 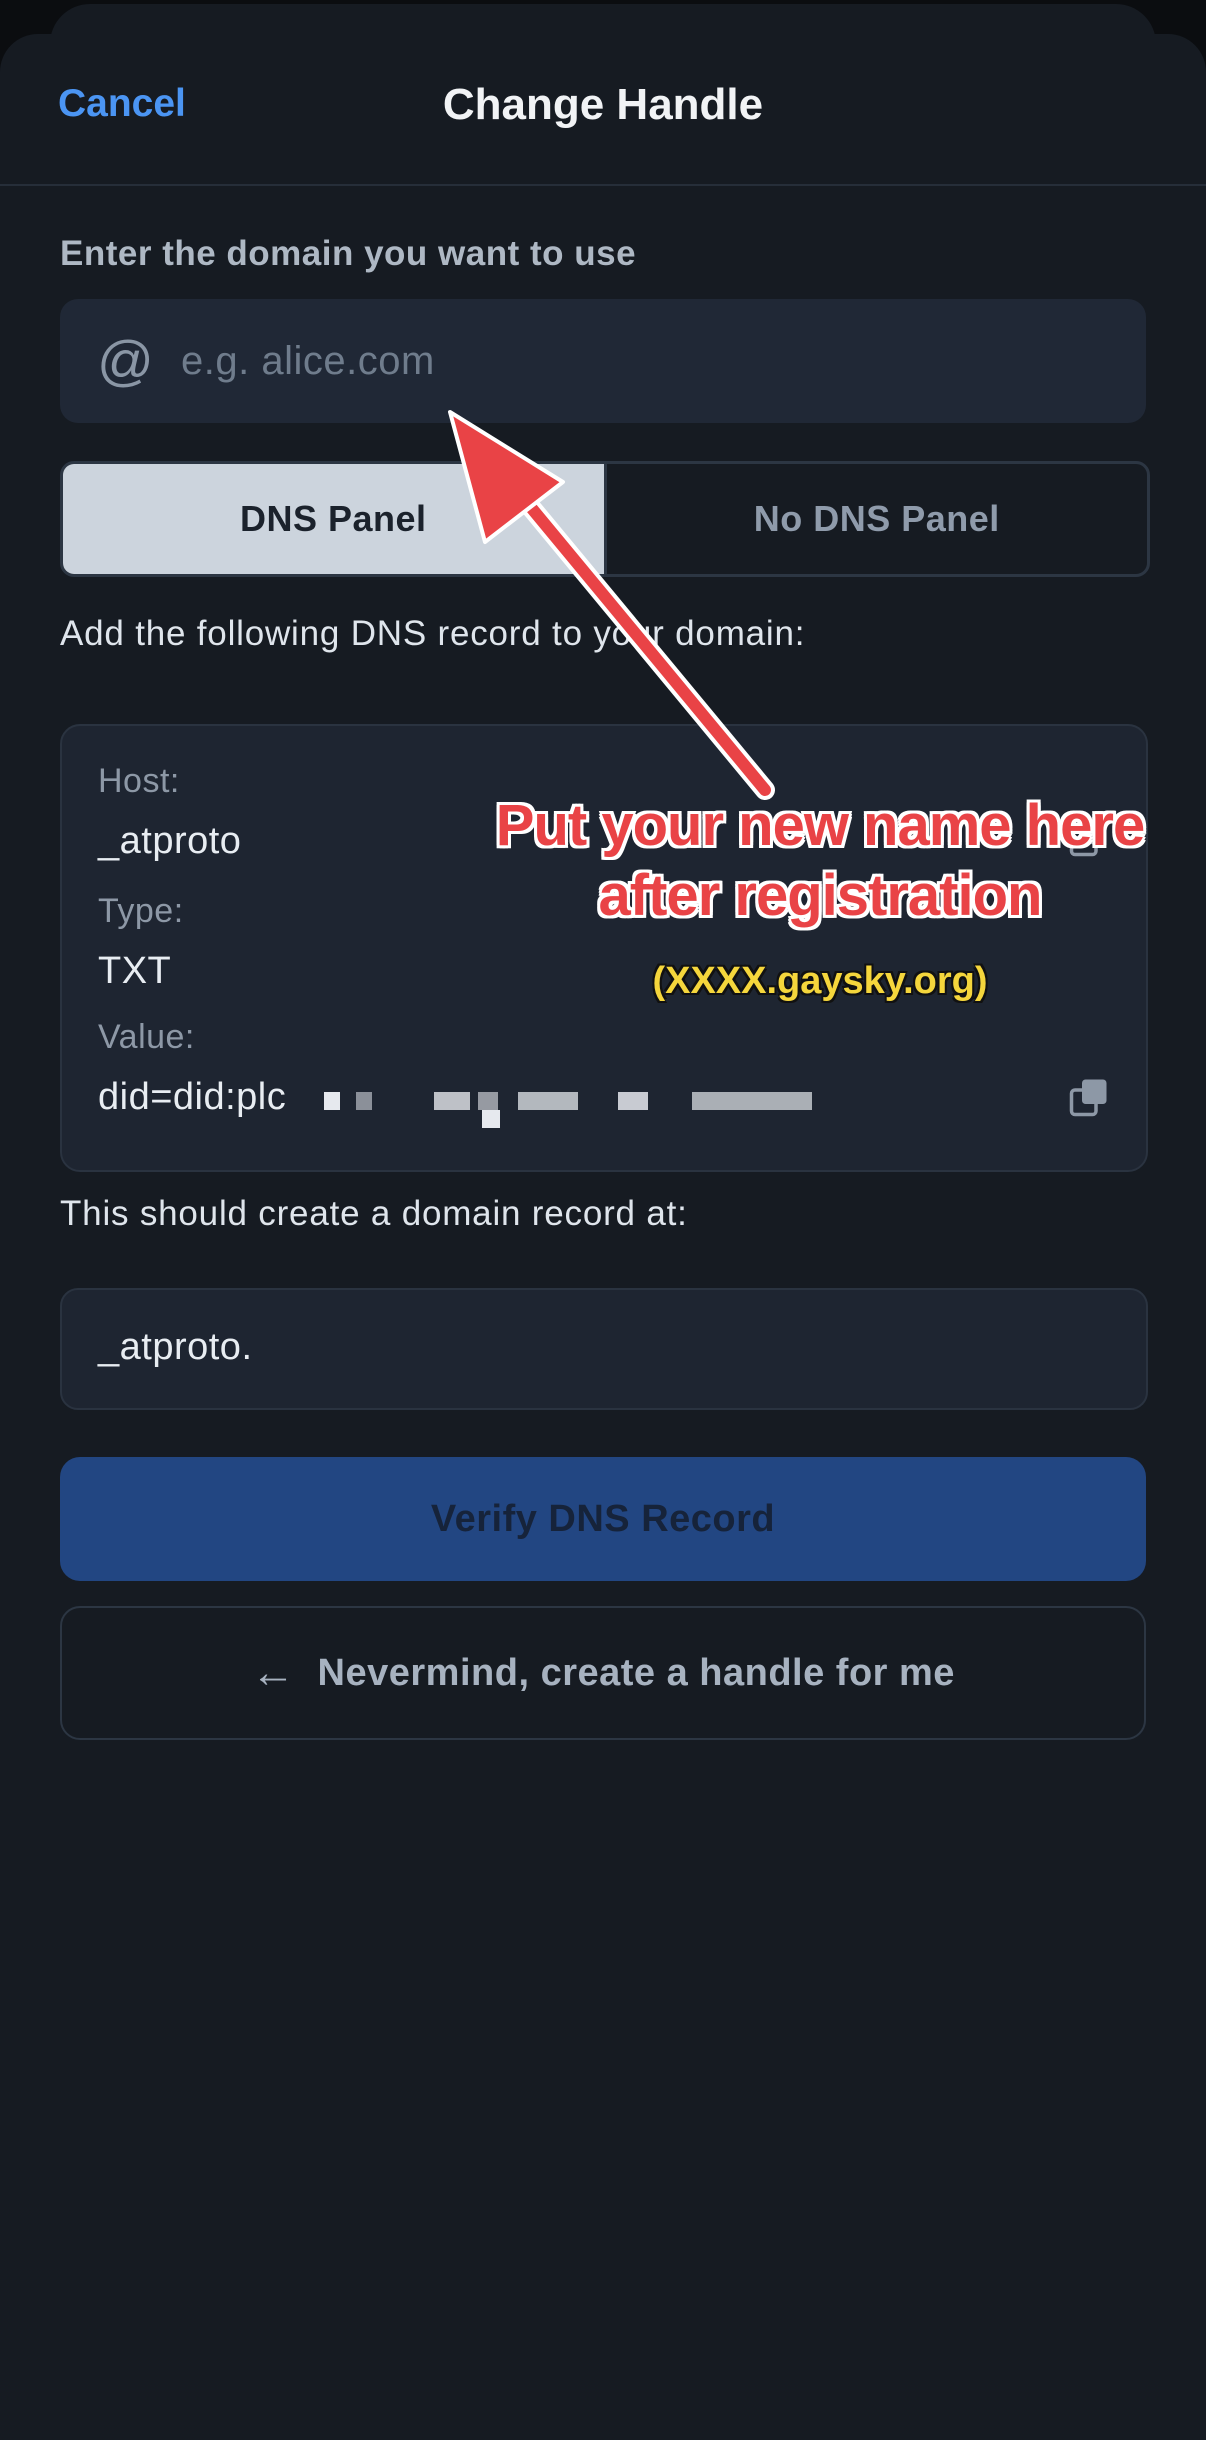 What do you see at coordinates (125, 360) in the screenshot?
I see `at-icon: @` at bounding box center [125, 360].